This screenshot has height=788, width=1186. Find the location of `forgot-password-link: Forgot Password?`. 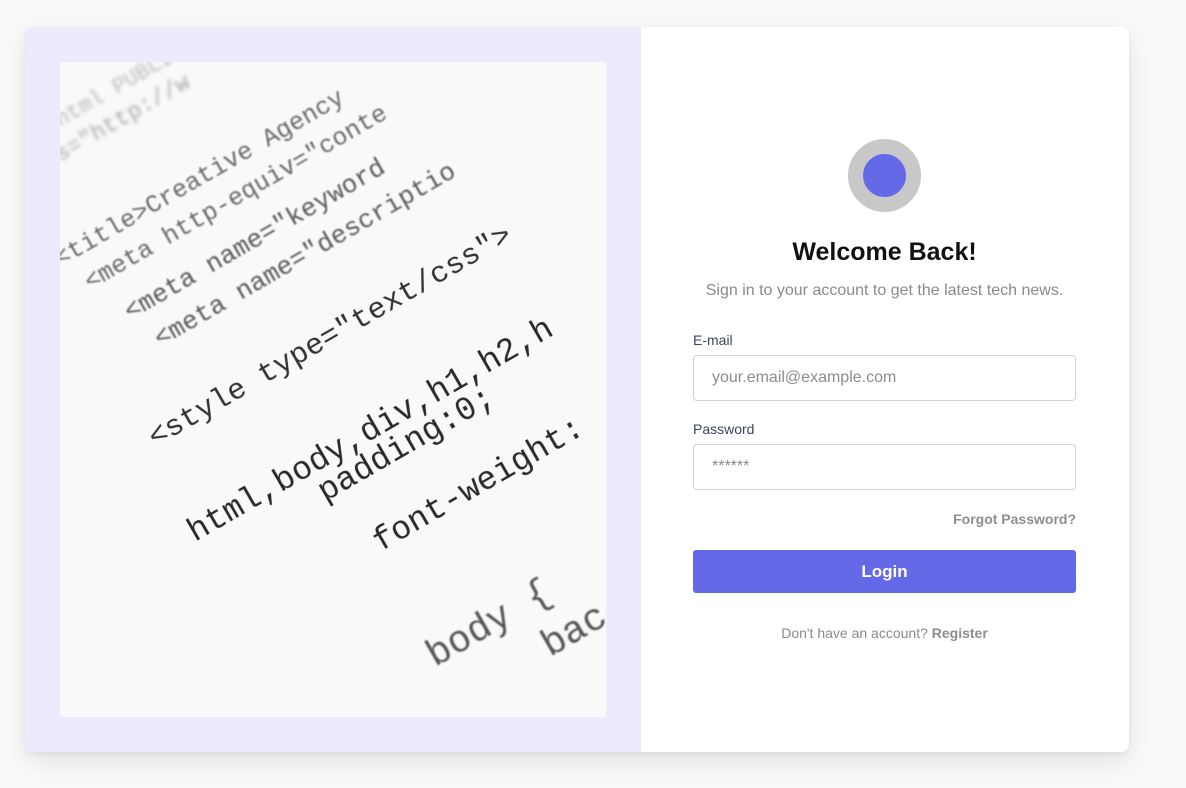

forgot-password-link: Forgot Password? is located at coordinates (1014, 519).